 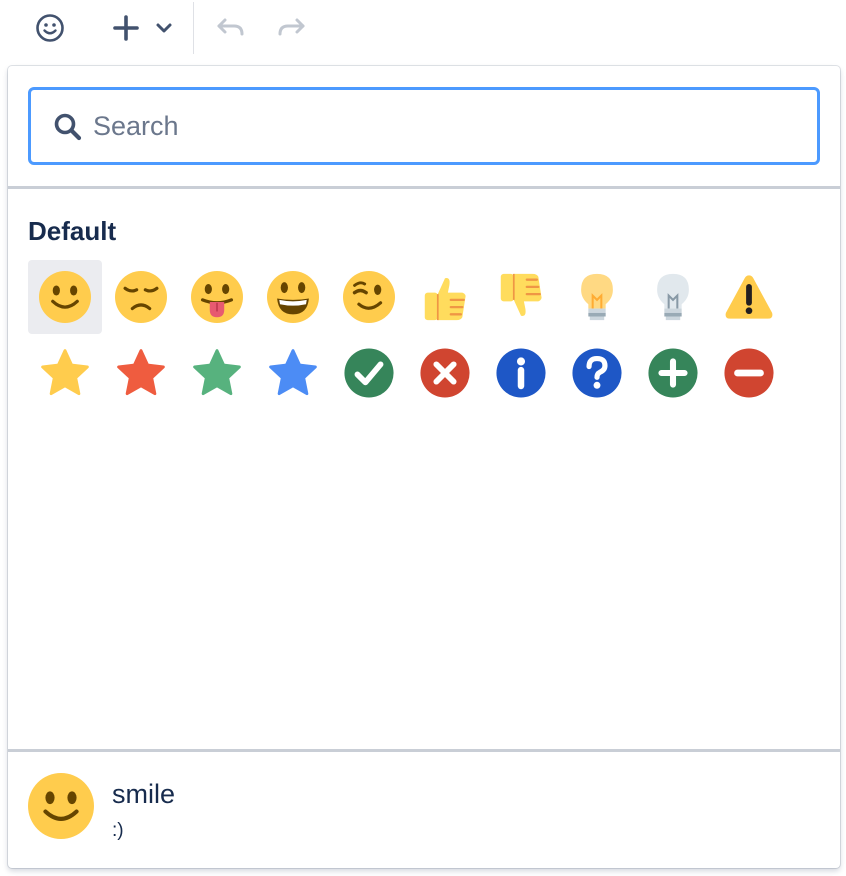 I want to click on editor-toolbar, so click(x=423, y=32).